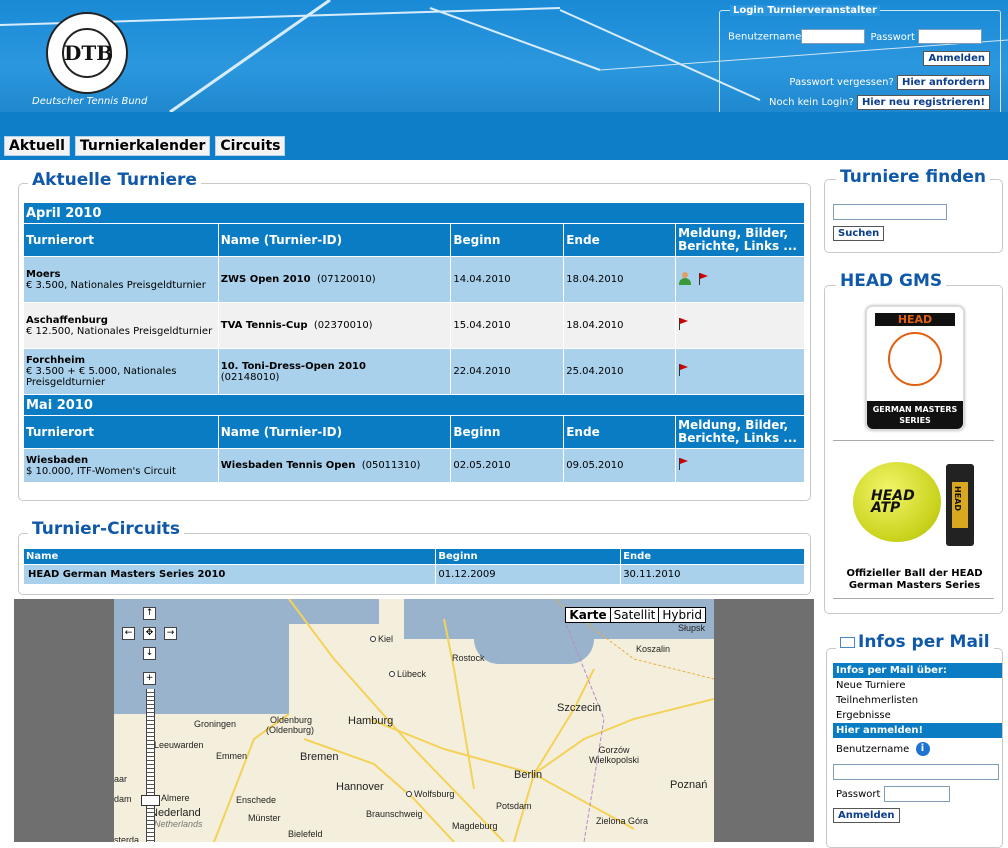 This screenshot has width=1008, height=848. What do you see at coordinates (528, 556) in the screenshot?
I see `col-circuit-beginn: Beginn` at bounding box center [528, 556].